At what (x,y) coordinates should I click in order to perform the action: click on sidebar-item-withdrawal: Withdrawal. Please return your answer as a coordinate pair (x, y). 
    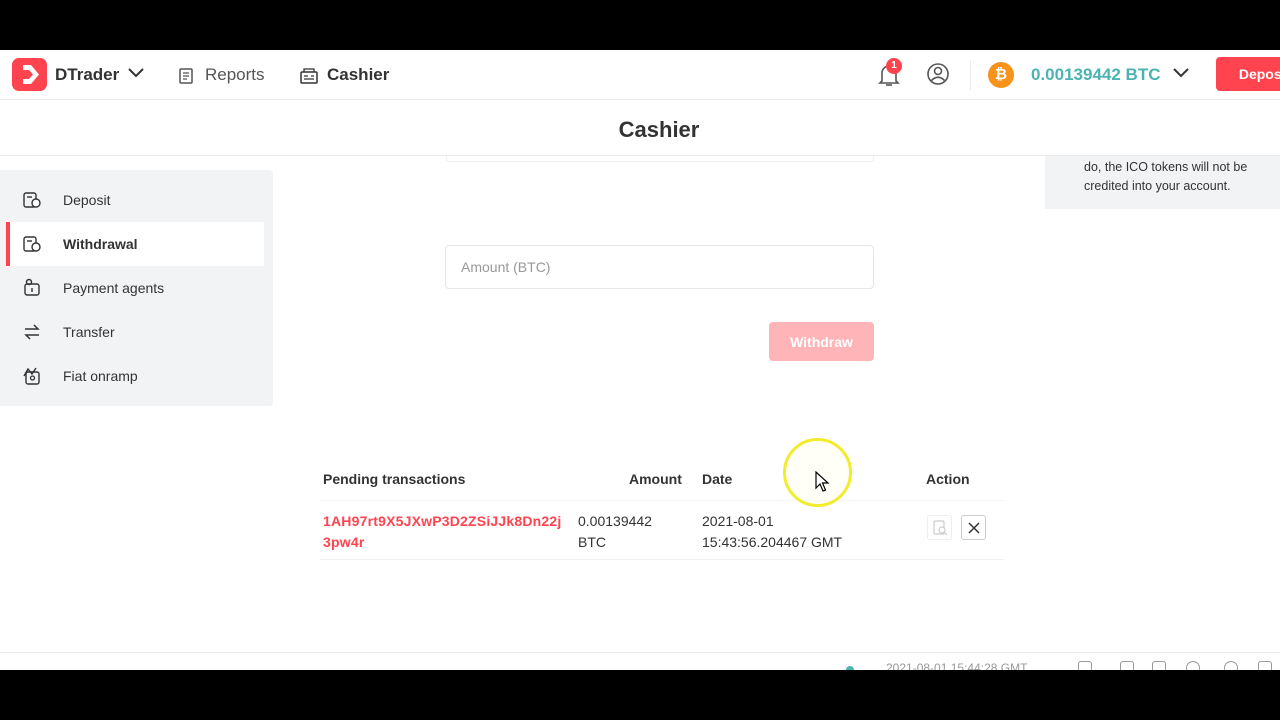
    Looking at the image, I should click on (135, 244).